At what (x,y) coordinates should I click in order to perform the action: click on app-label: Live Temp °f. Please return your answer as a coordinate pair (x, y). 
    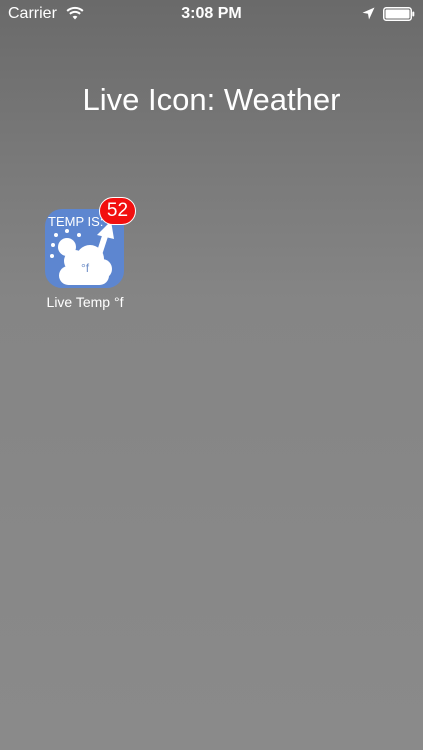
    Looking at the image, I should click on (85, 302).